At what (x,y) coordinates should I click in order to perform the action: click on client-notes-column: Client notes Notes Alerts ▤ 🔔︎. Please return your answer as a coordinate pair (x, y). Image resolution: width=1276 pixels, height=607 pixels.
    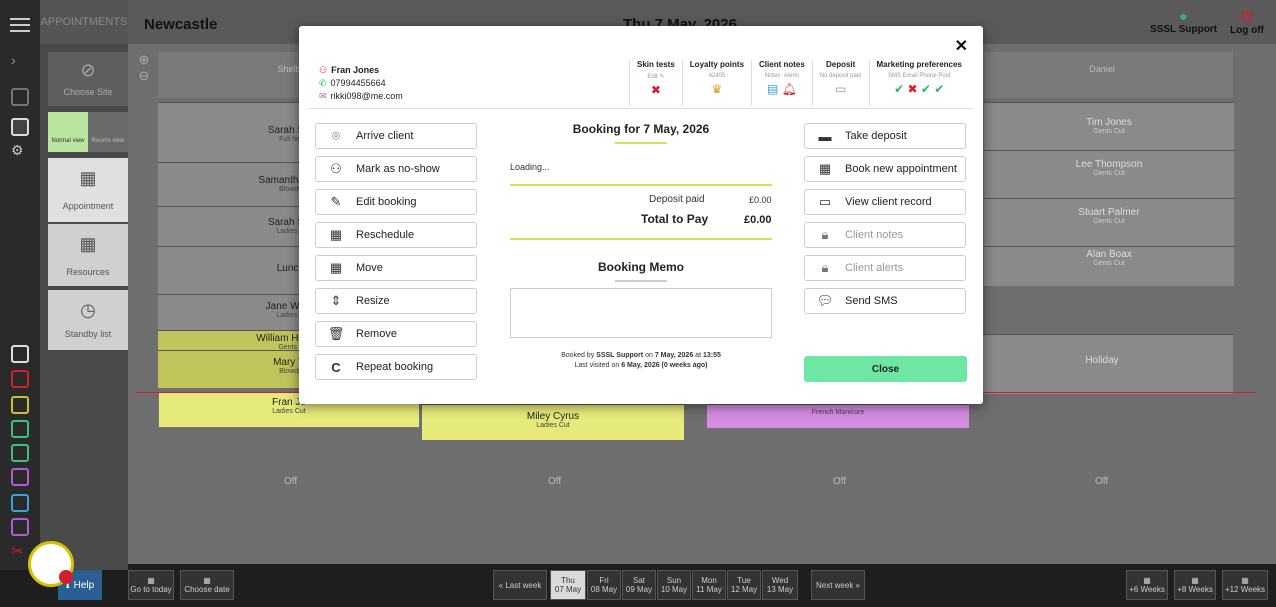
    Looking at the image, I should click on (781, 83).